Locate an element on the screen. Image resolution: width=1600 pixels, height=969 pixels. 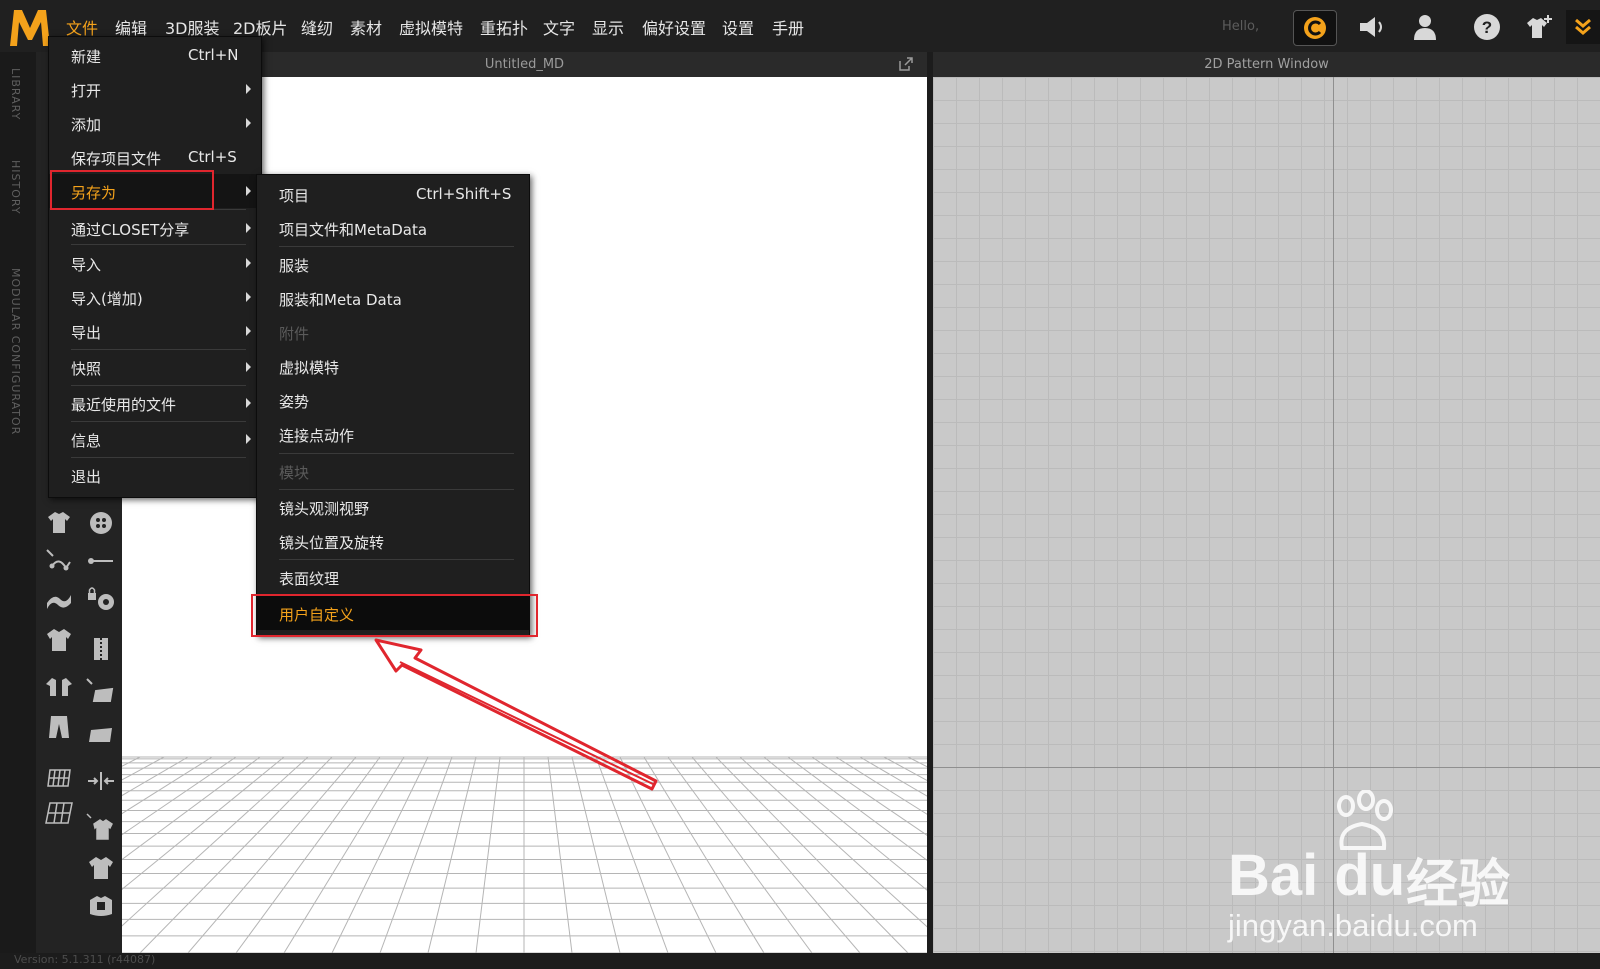
tack-tool-icon is located at coordinates (101, 781).